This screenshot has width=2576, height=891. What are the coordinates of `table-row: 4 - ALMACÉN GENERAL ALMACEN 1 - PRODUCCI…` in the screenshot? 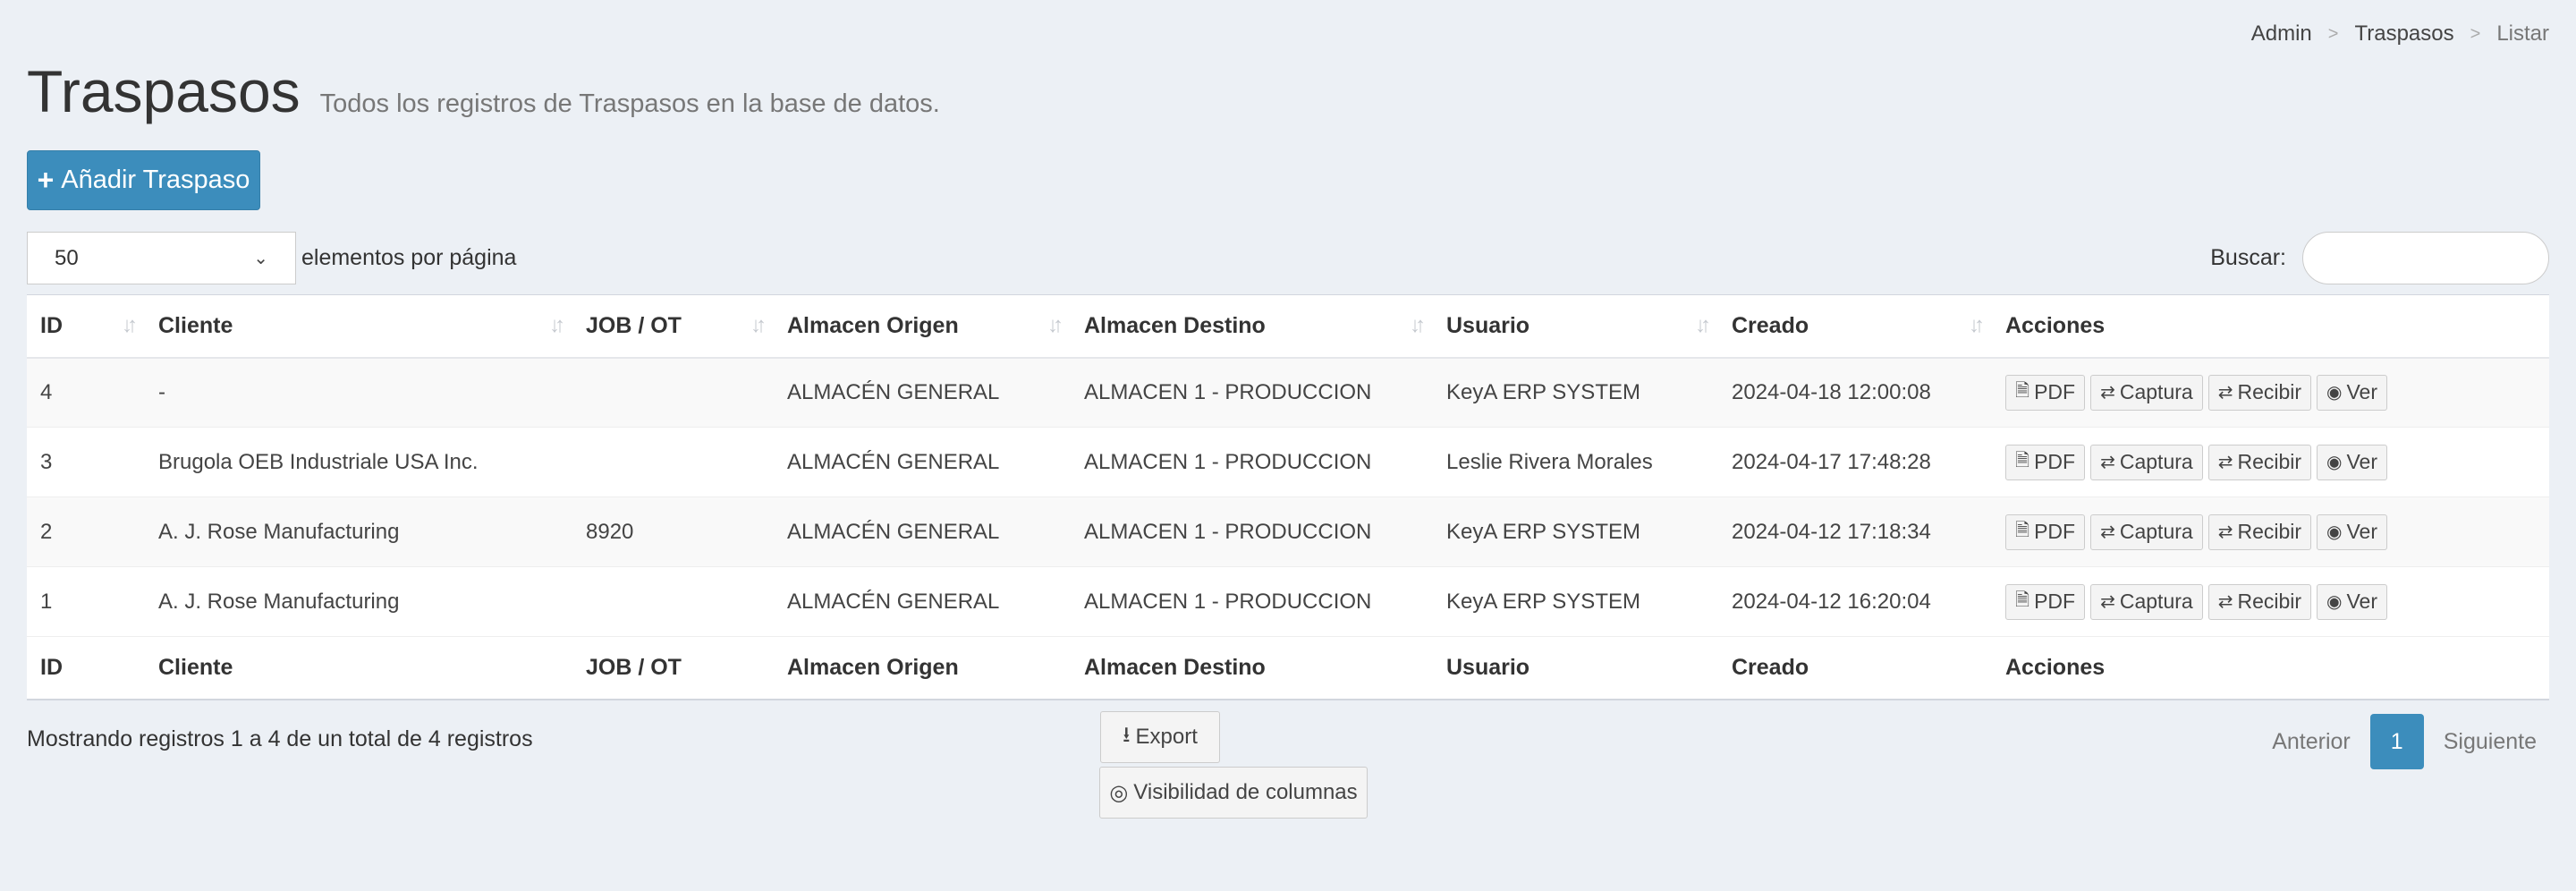 It's located at (1288, 393).